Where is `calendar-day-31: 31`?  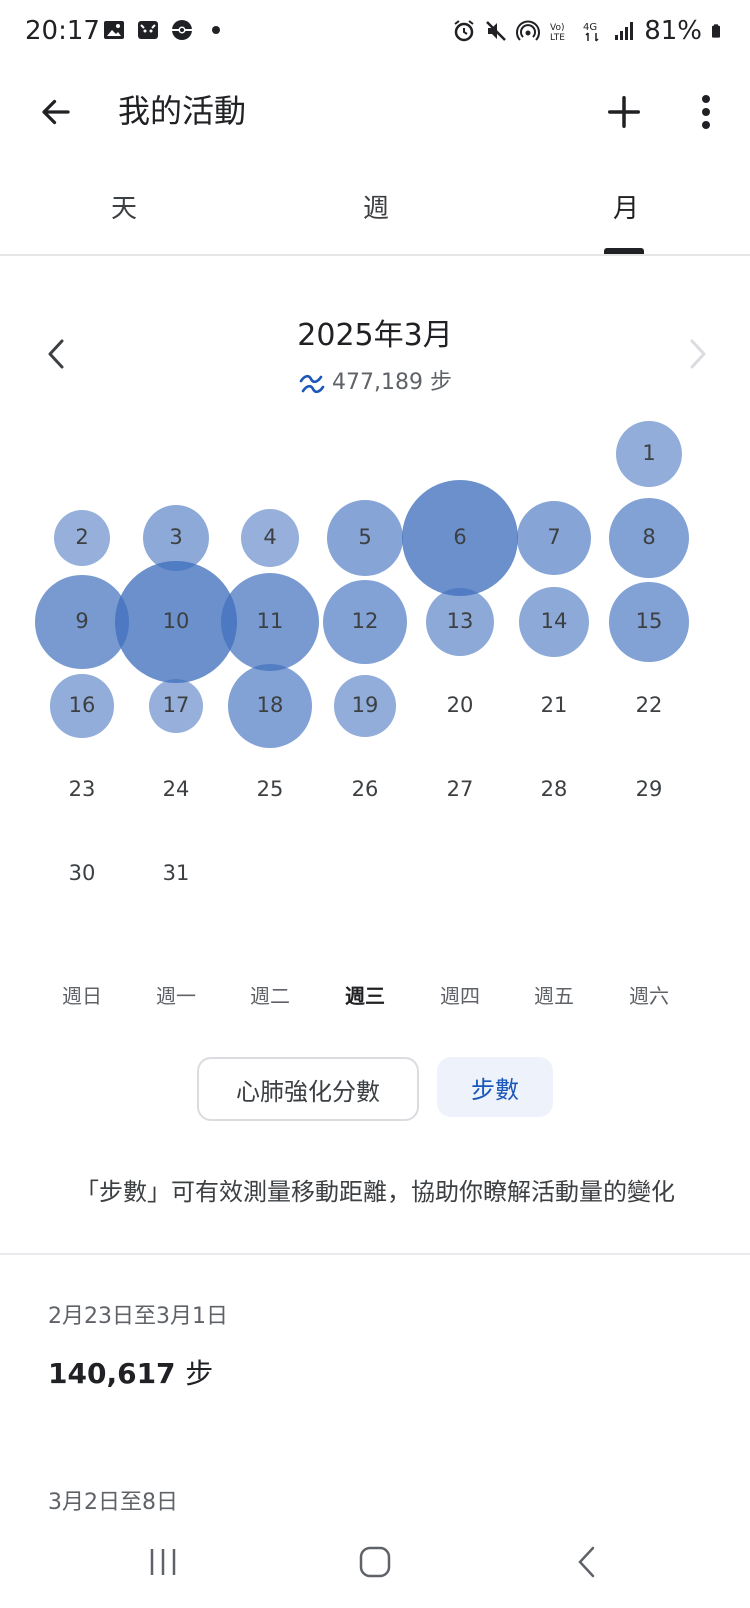 calendar-day-31: 31 is located at coordinates (176, 873).